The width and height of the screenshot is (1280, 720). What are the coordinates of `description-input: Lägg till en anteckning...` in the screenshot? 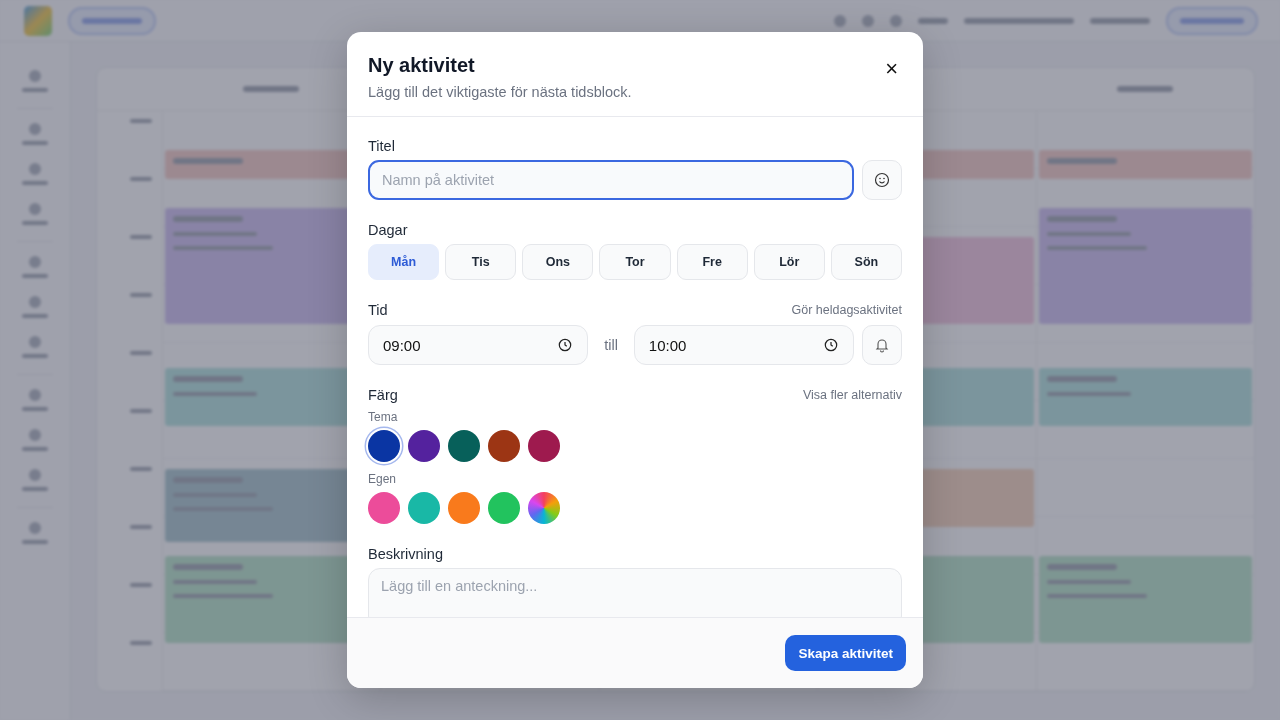 It's located at (635, 592).